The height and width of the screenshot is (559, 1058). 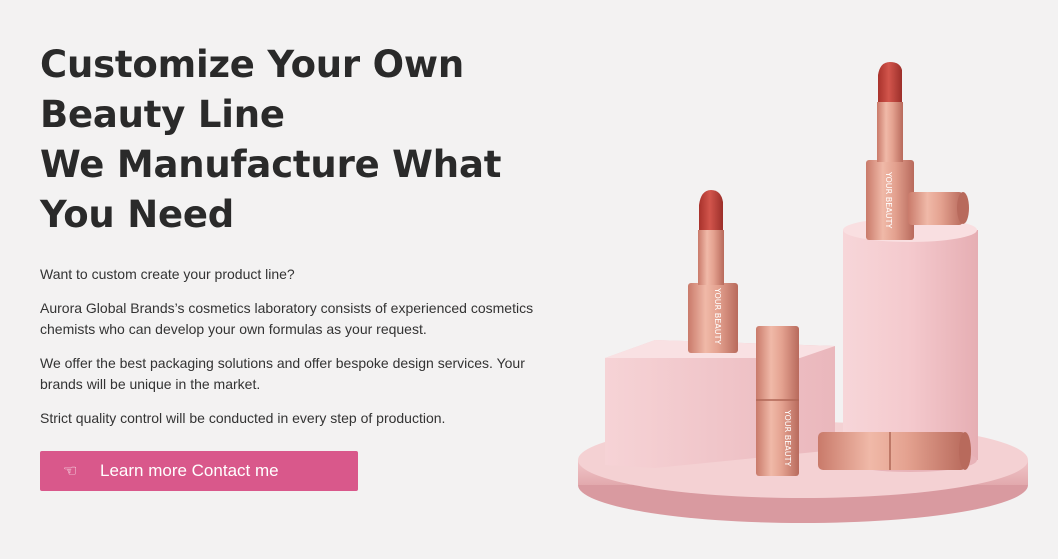 I want to click on headline-line-2: Beauty Line, so click(x=162, y=114).